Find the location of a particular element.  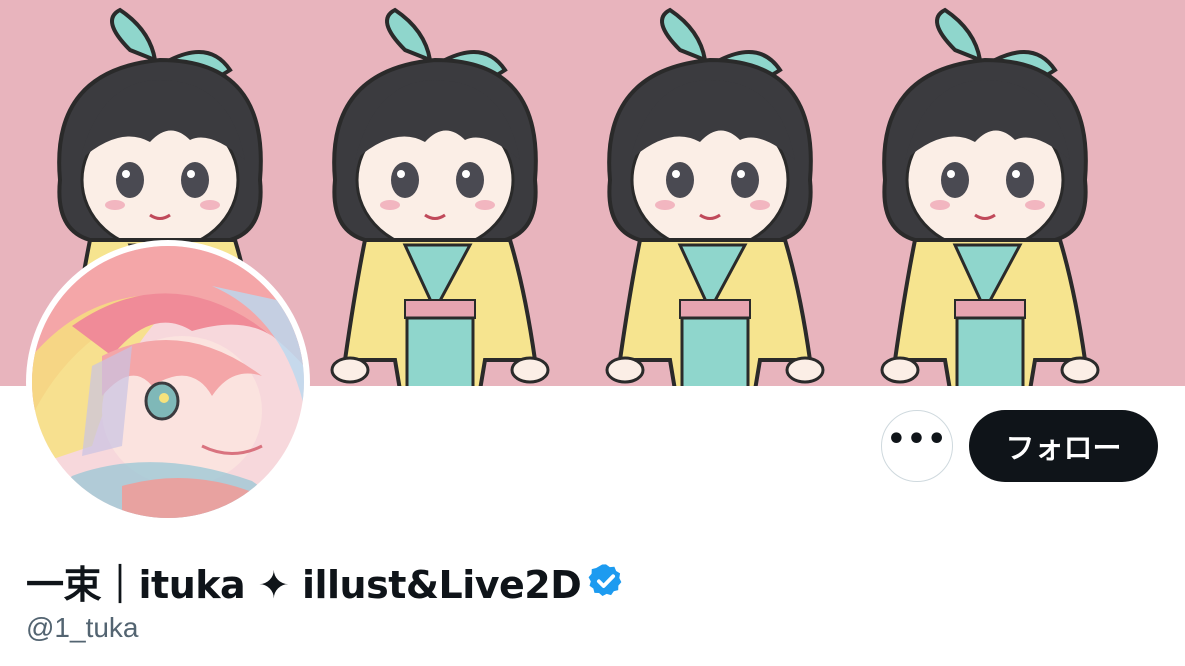

display-name: 一束｜ituka ✦ illust&Live2D is located at coordinates (304, 584).